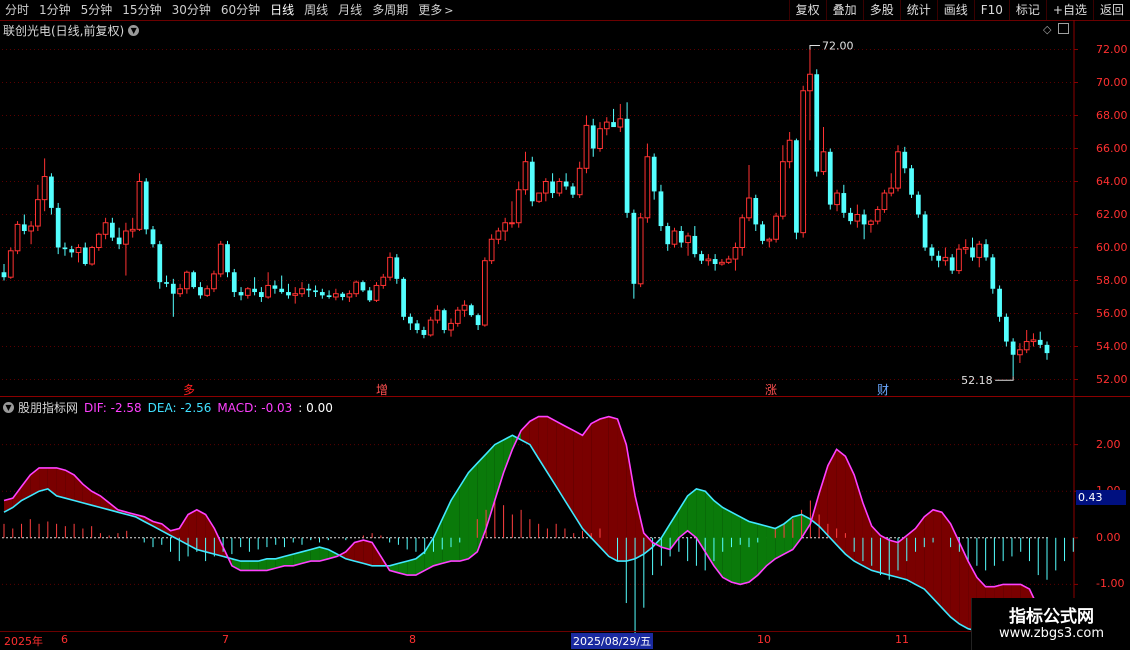 The width and height of the screenshot is (1130, 650). I want to click on chevron-down-icon: ▼, so click(8, 407).